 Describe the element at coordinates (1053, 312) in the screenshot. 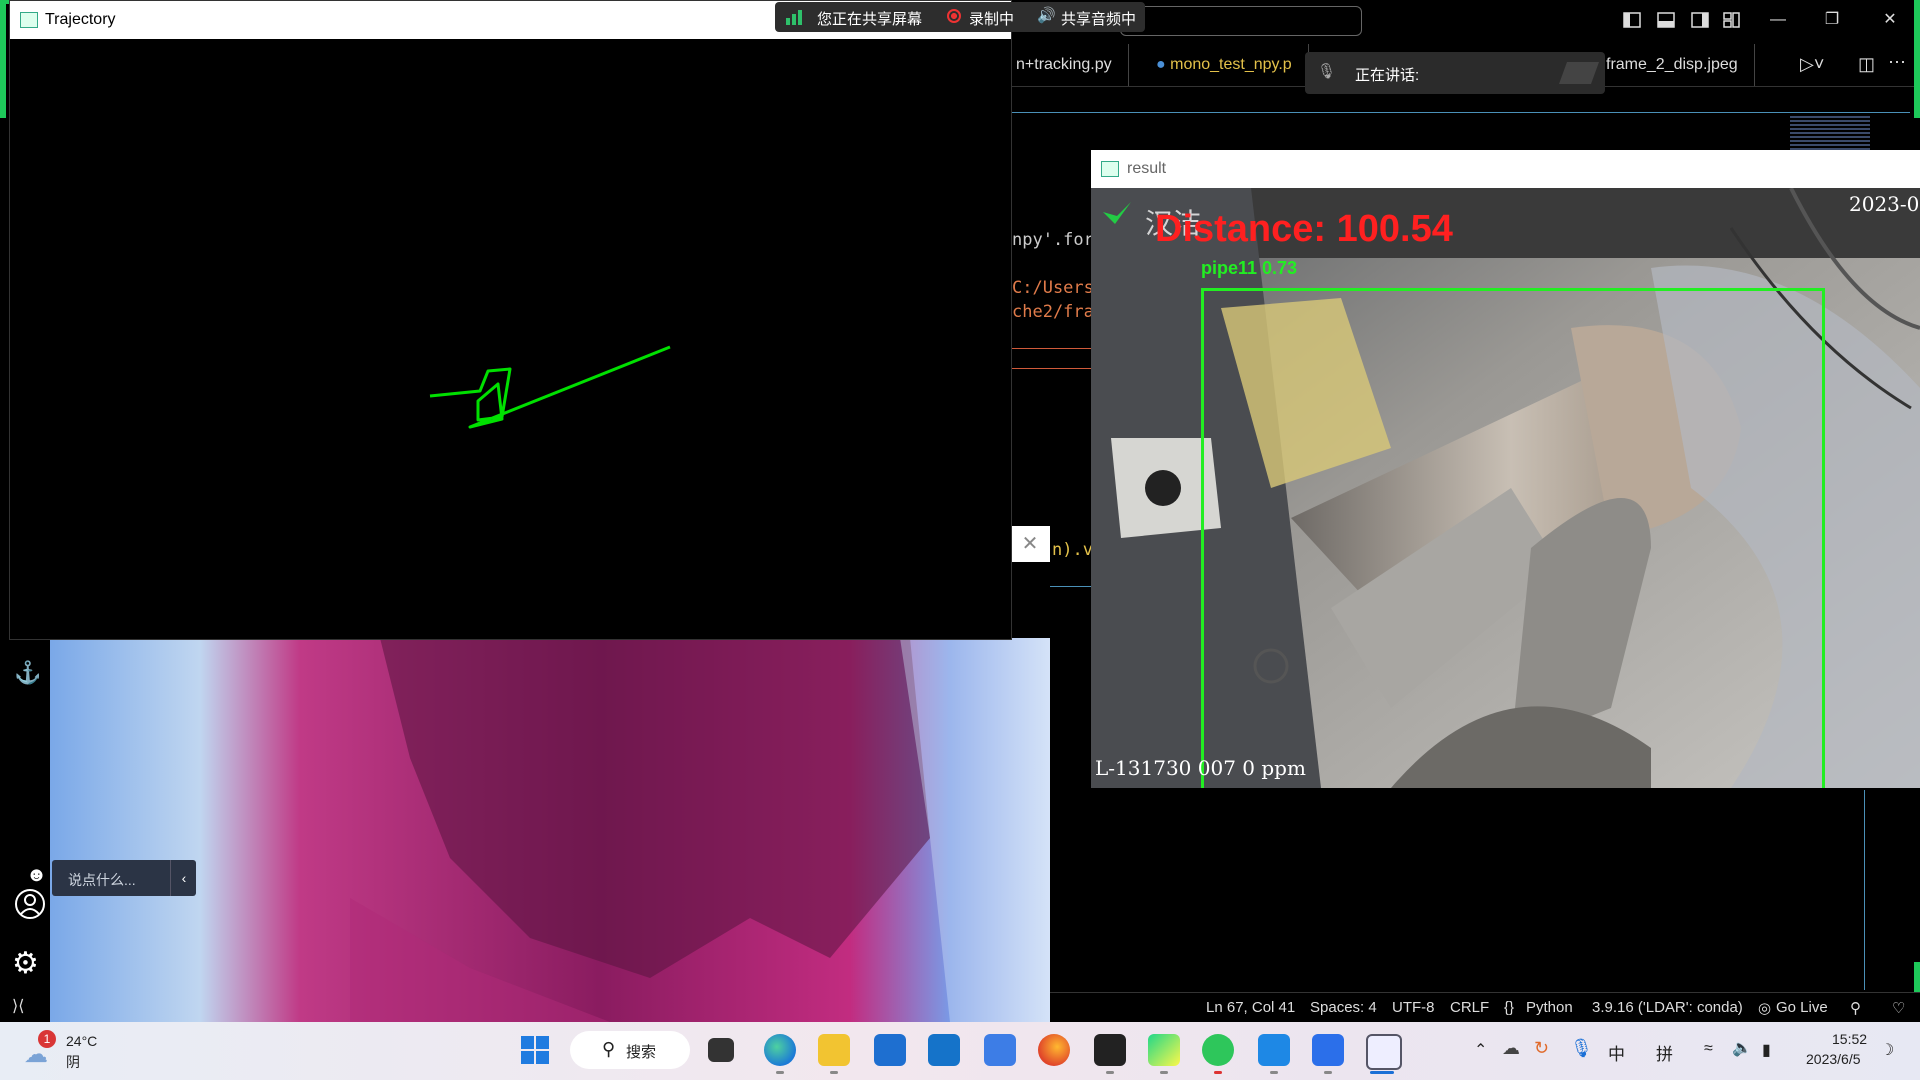

I see `code-line: che2/fra` at that location.